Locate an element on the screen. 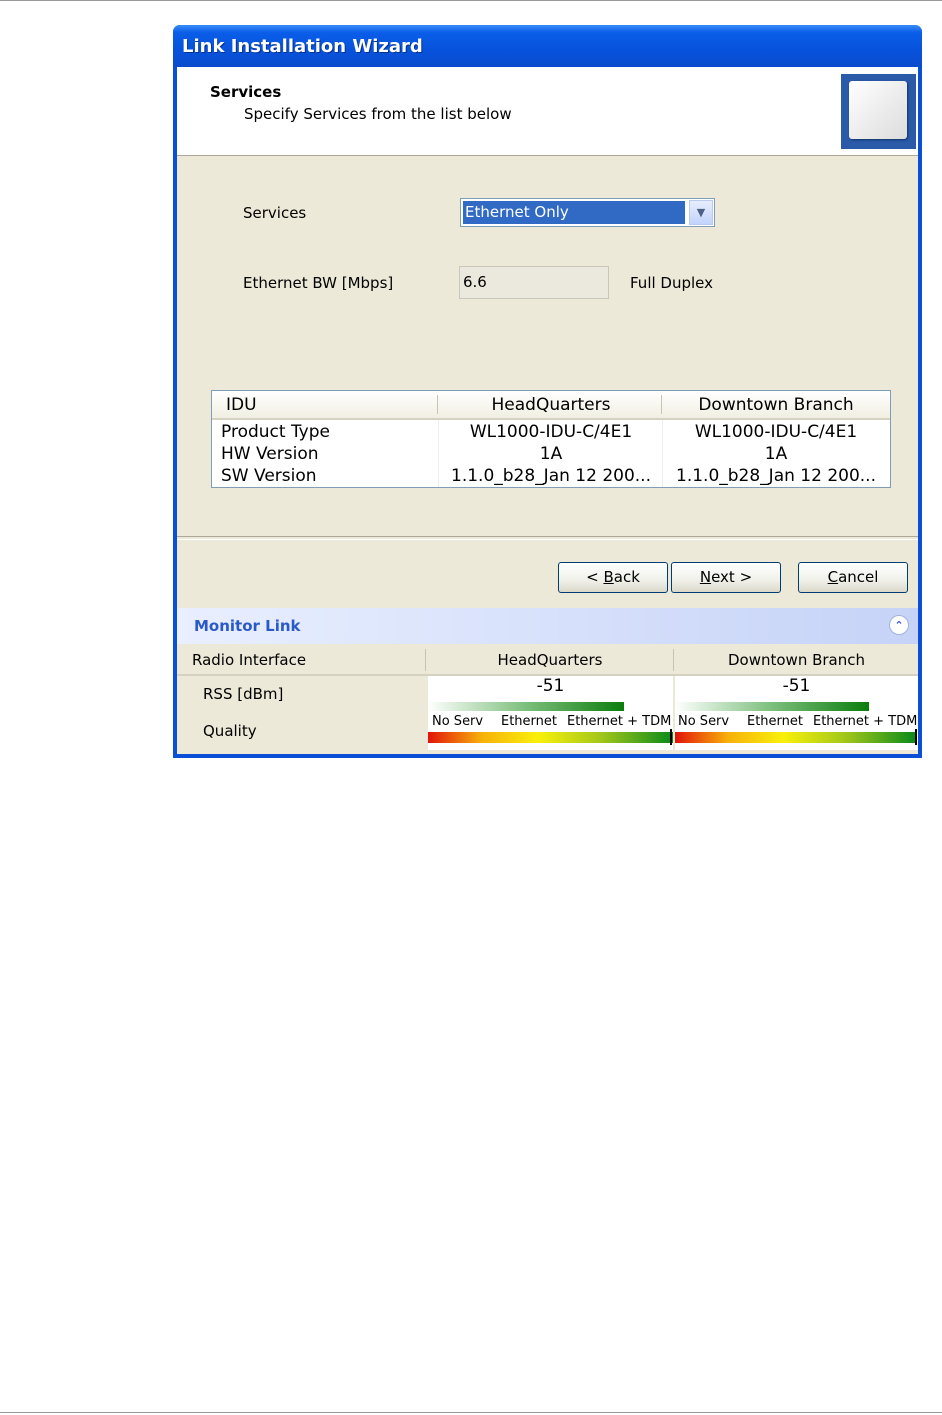 The image size is (942, 1415). services-select: Ethernet Only ▼ is located at coordinates (587, 212).